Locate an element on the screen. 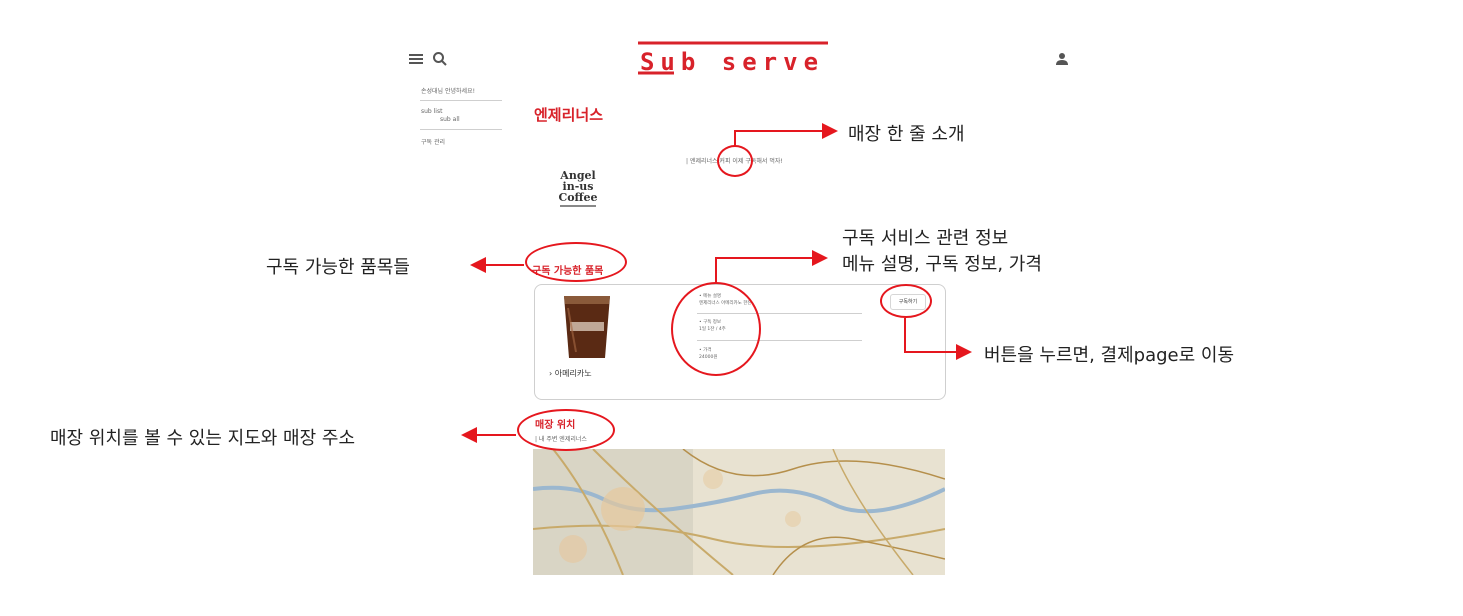  store-name: 엔제리너스 is located at coordinates (569, 115).